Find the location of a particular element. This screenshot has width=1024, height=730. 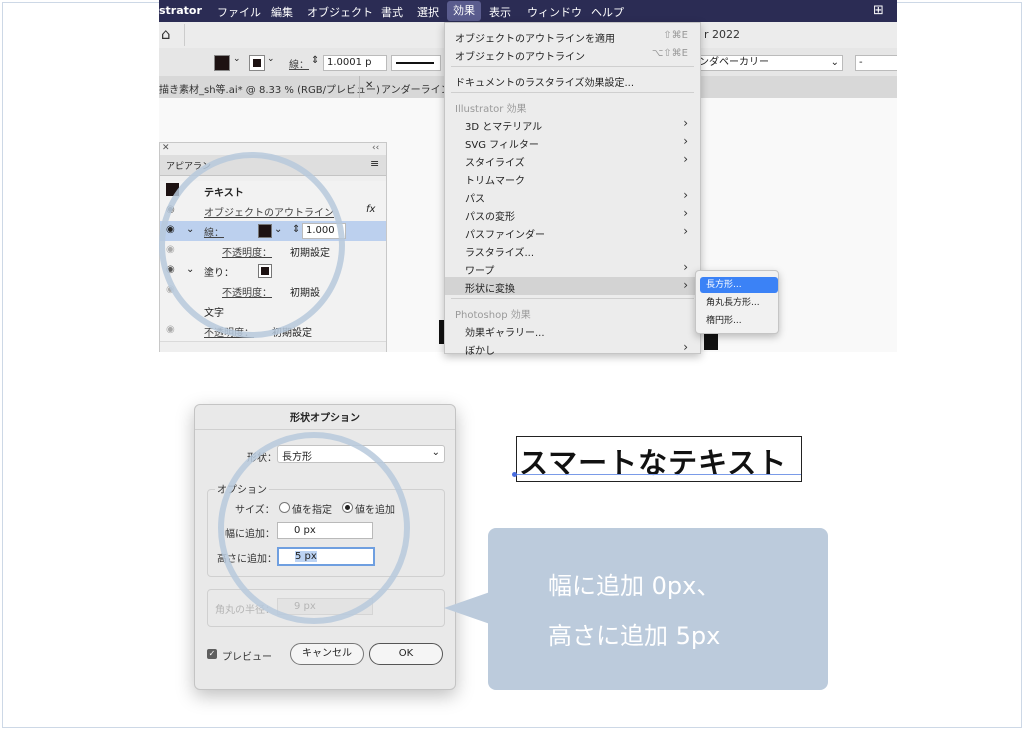

stroke-label: 線： is located at coordinates (299, 65).